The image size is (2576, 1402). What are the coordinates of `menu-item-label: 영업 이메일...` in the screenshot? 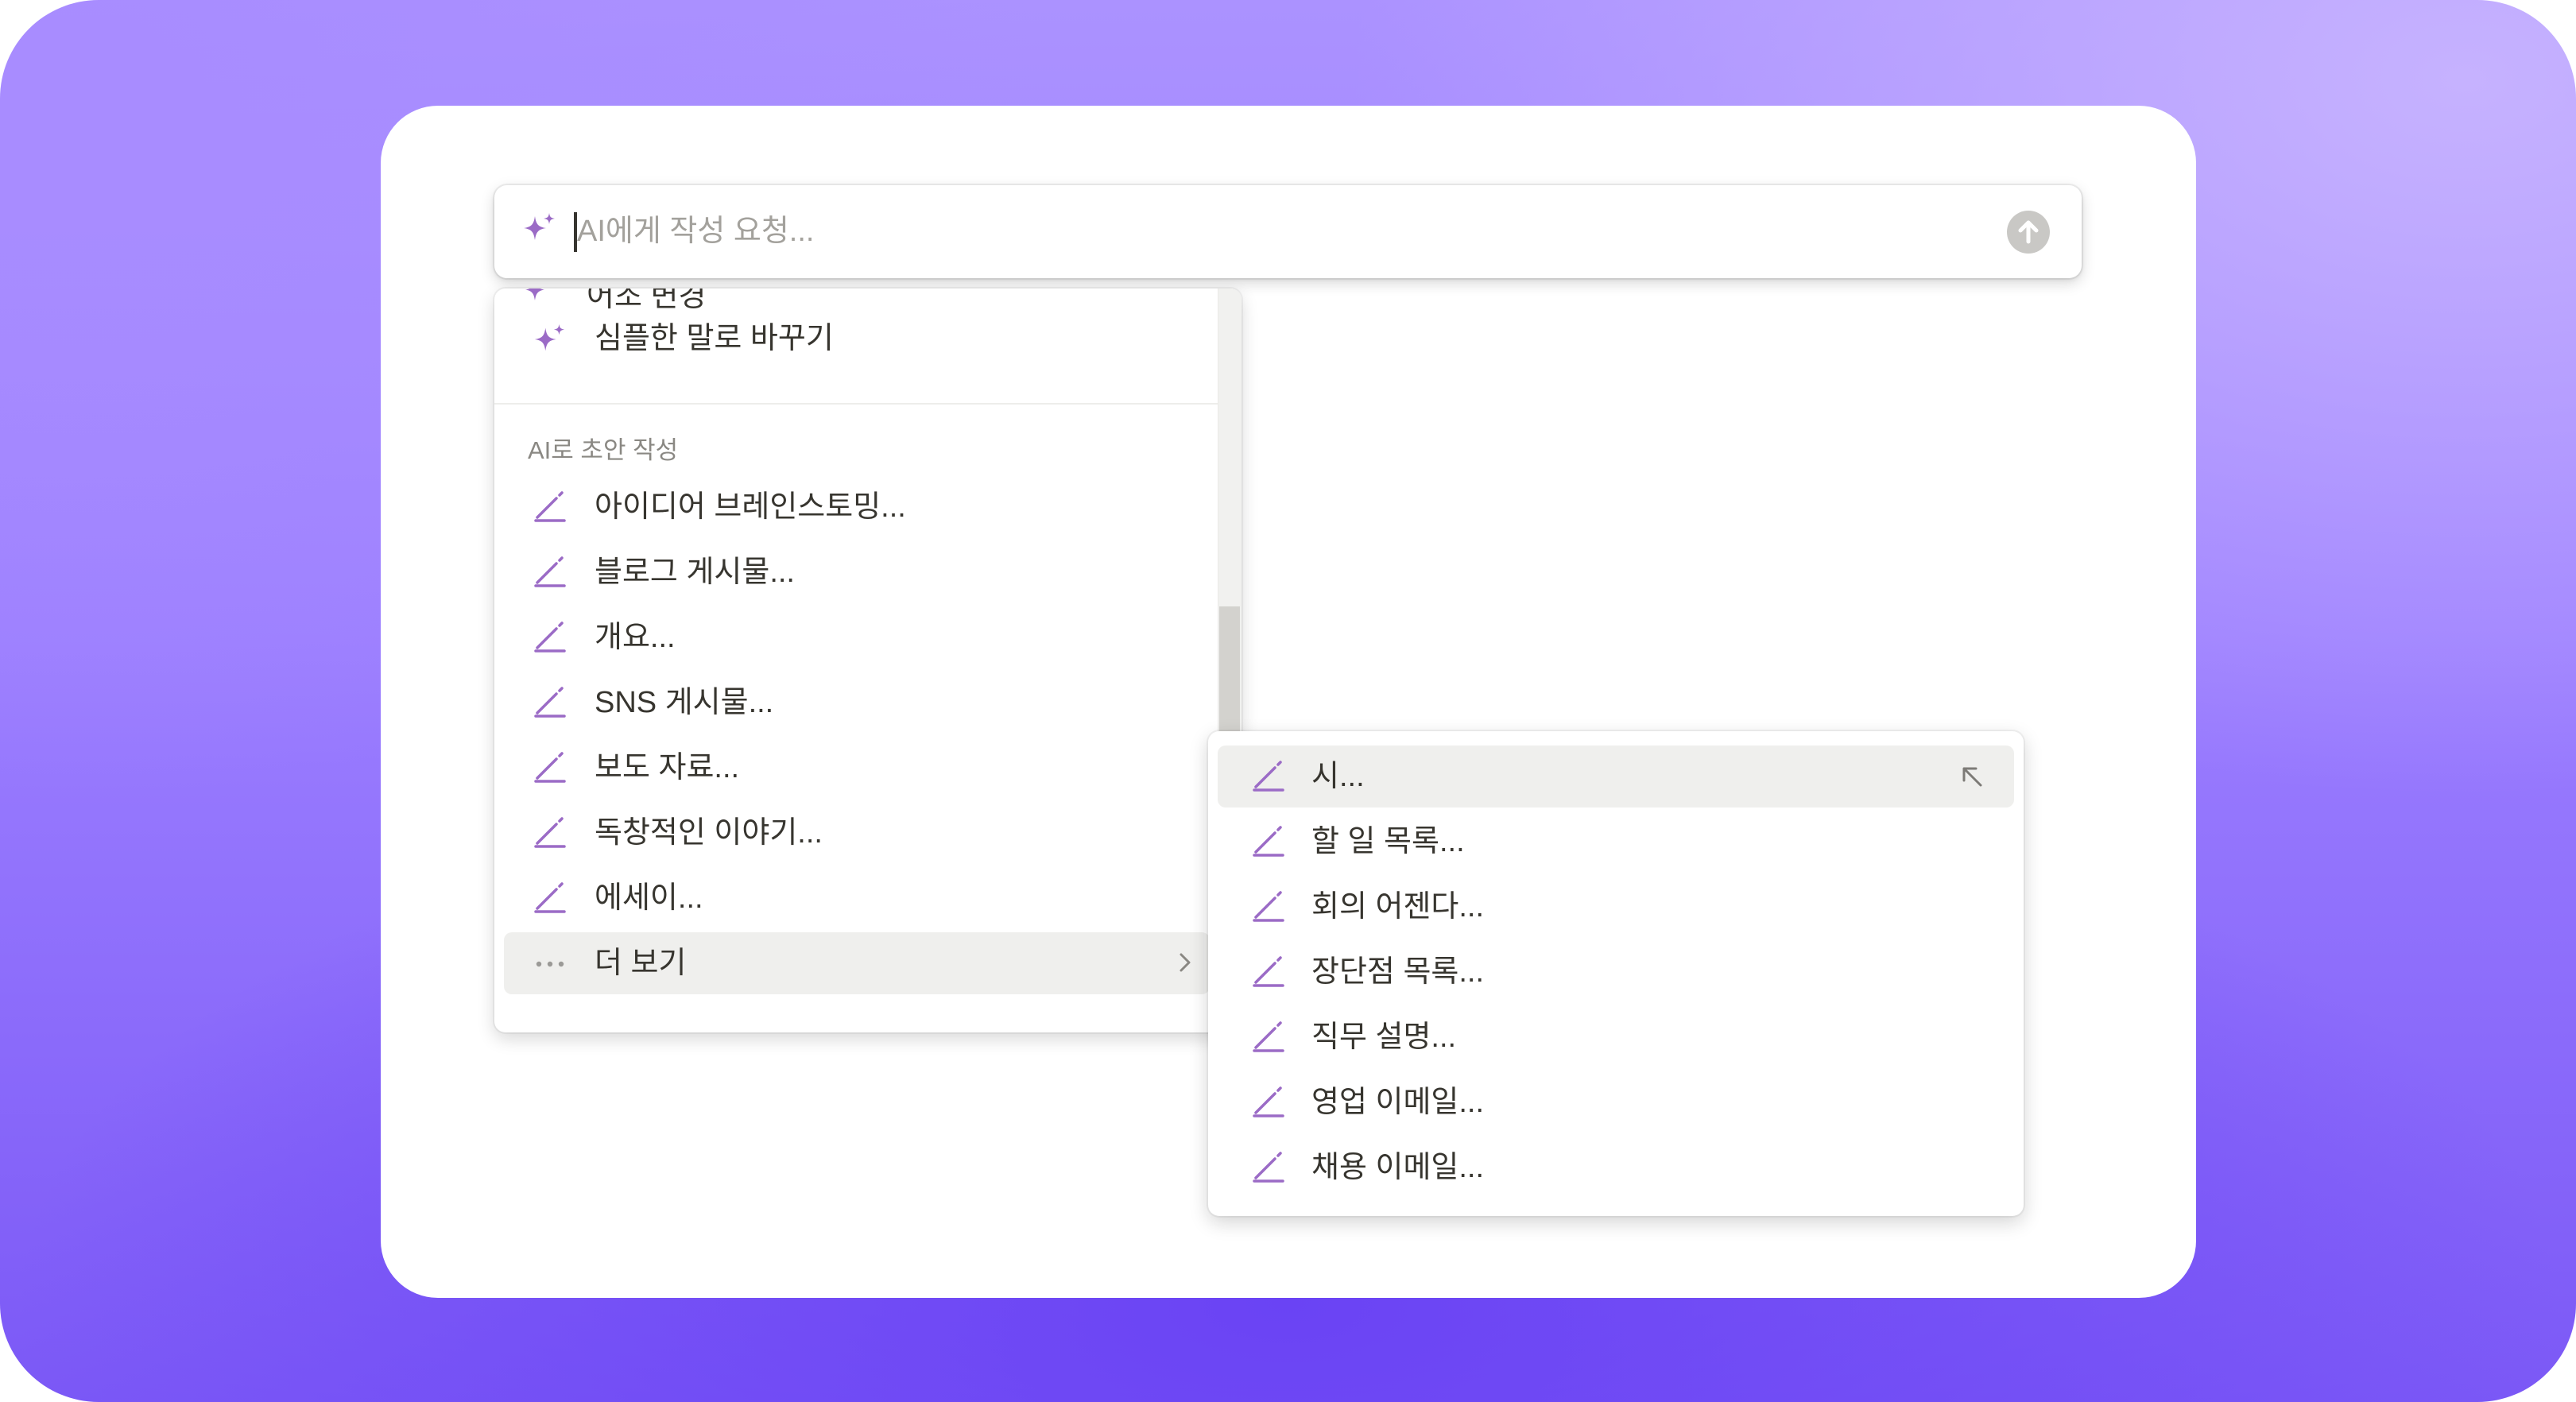 It's located at (1398, 1102).